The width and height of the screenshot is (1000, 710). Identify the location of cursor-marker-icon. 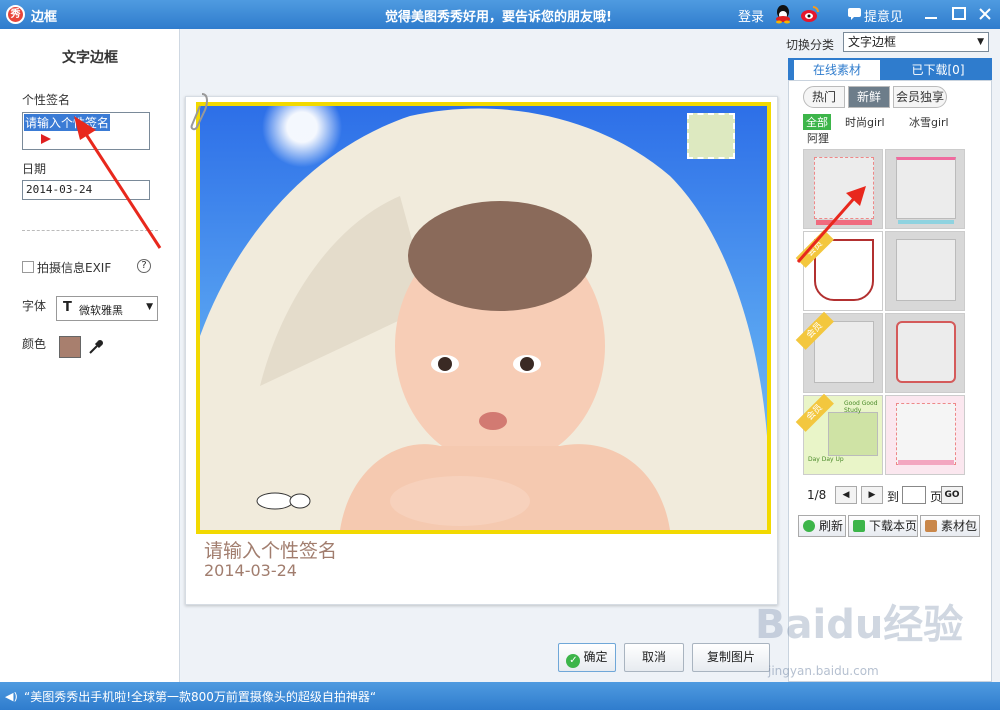
(46, 139).